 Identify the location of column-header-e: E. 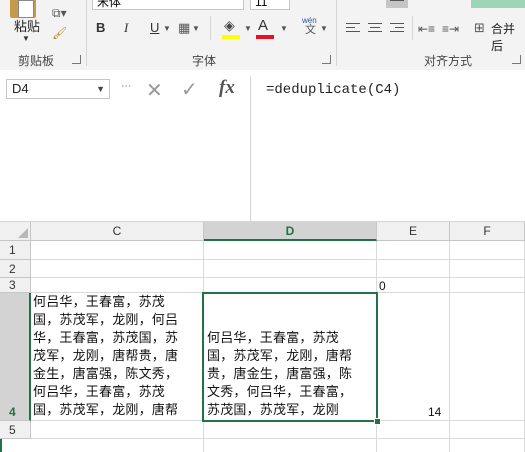
(413, 231).